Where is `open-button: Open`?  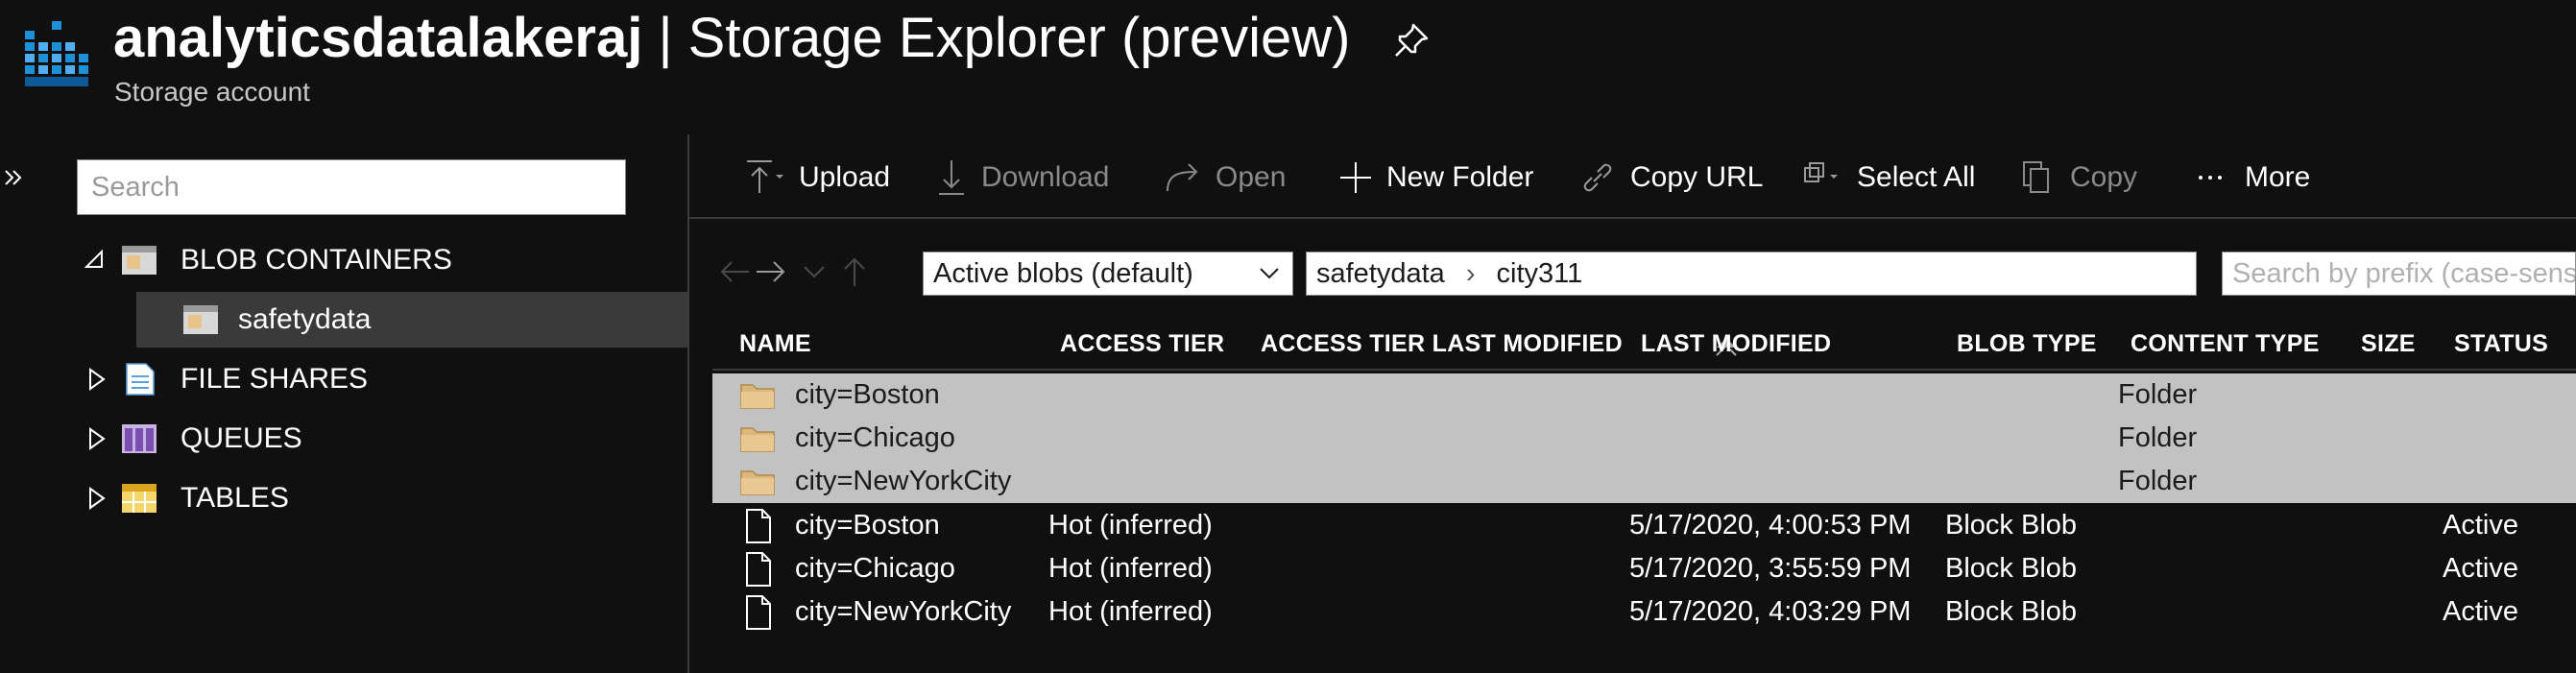 open-button: Open is located at coordinates (1225, 178).